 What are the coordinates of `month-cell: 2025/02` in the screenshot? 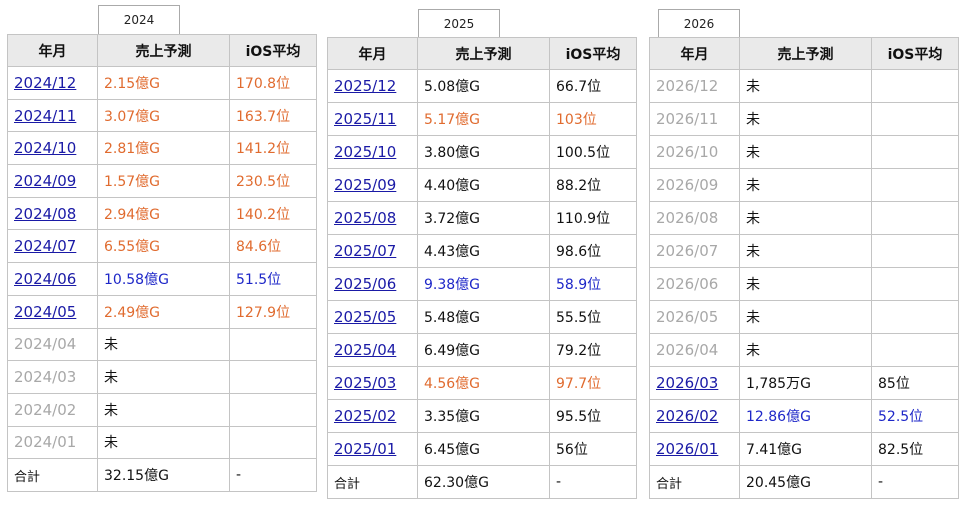 It's located at (372, 416).